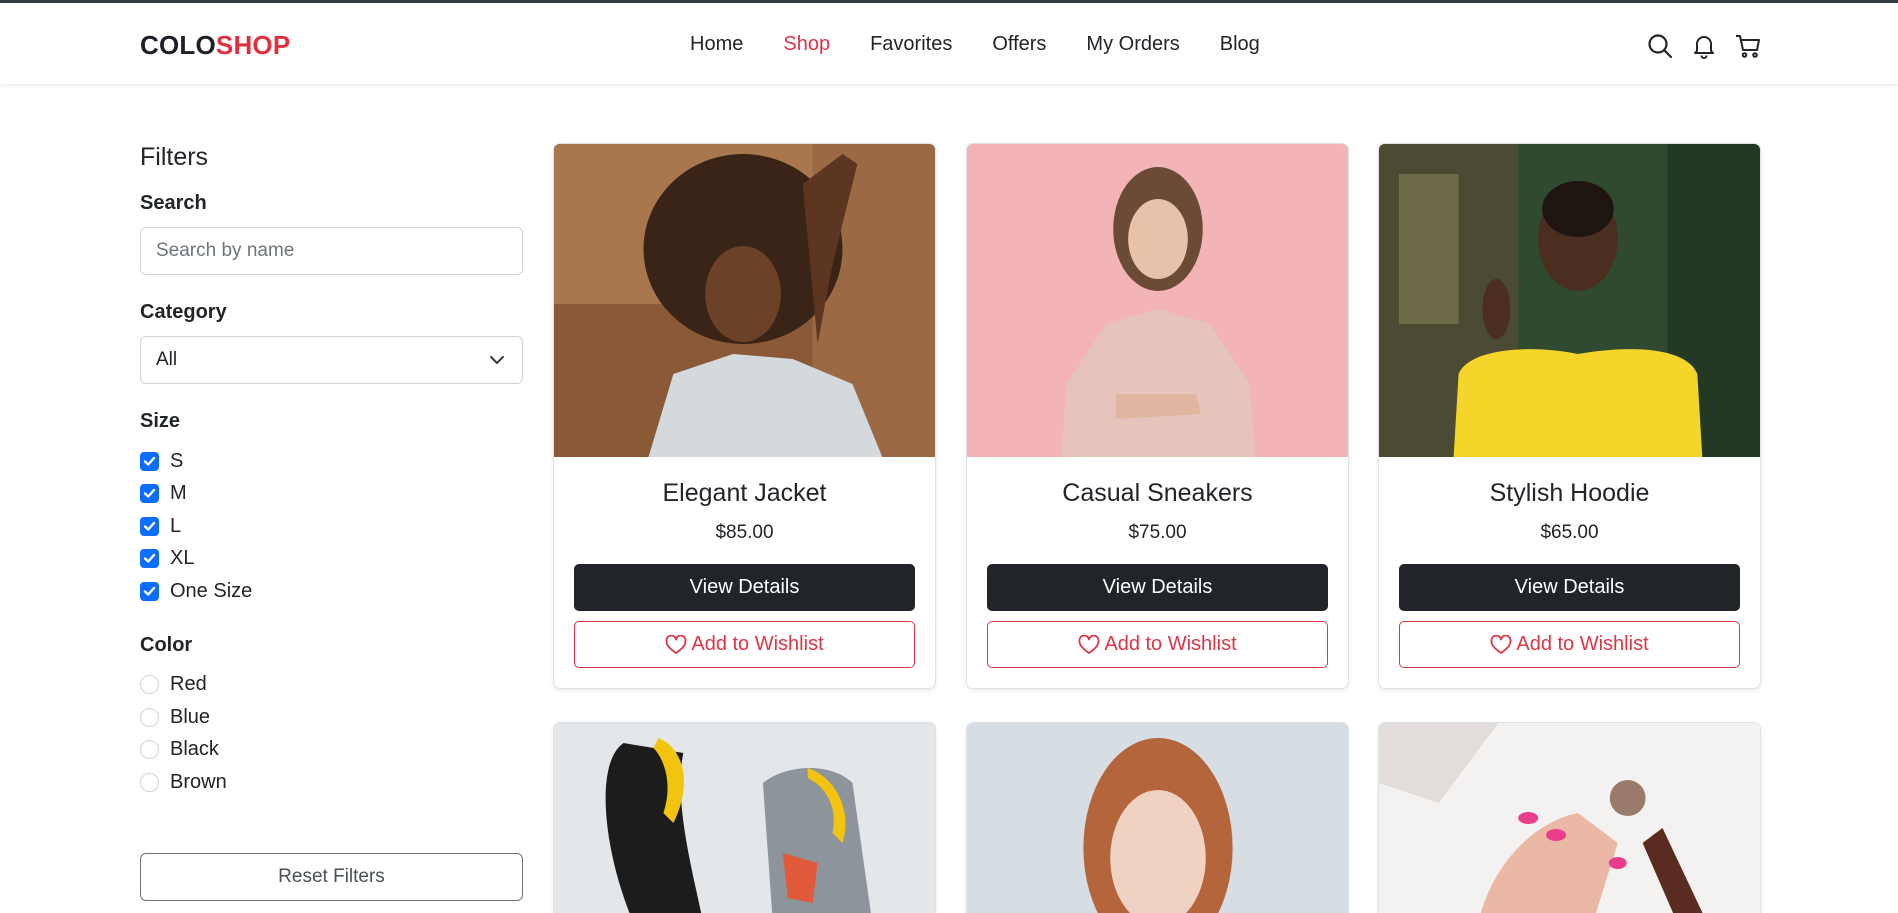  Describe the element at coordinates (331, 461) in the screenshot. I see `size-option-s: S` at that location.